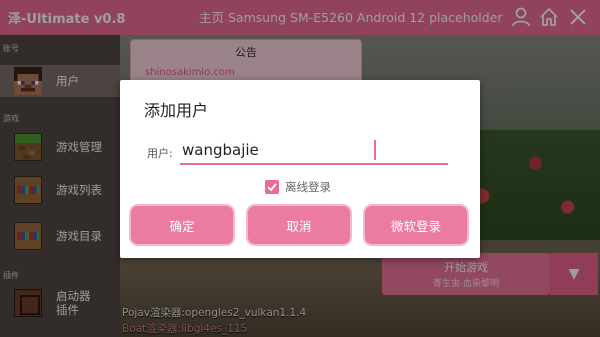  What do you see at coordinates (160, 153) in the screenshot?
I see `username-label: 用户:` at bounding box center [160, 153].